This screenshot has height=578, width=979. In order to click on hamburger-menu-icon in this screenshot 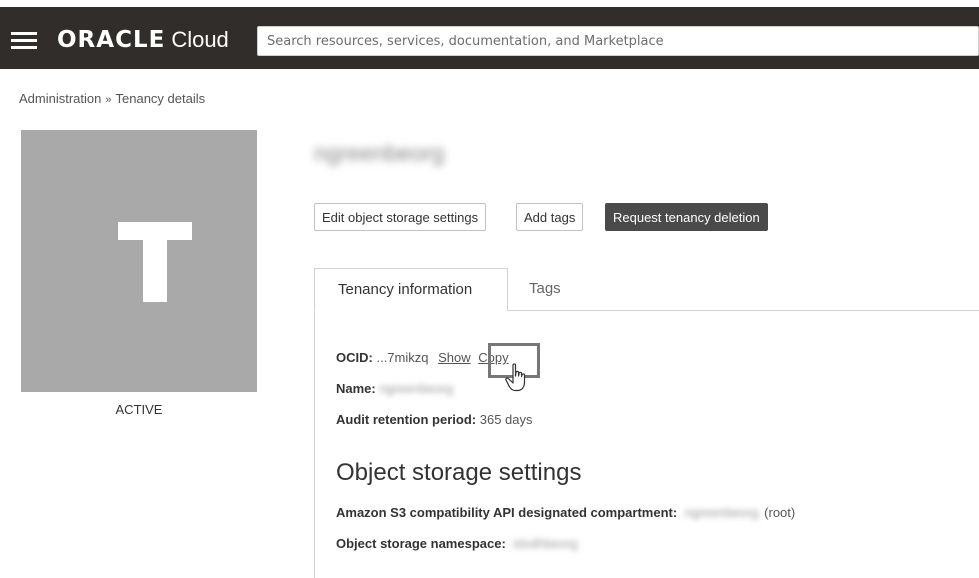, I will do `click(24, 41)`.